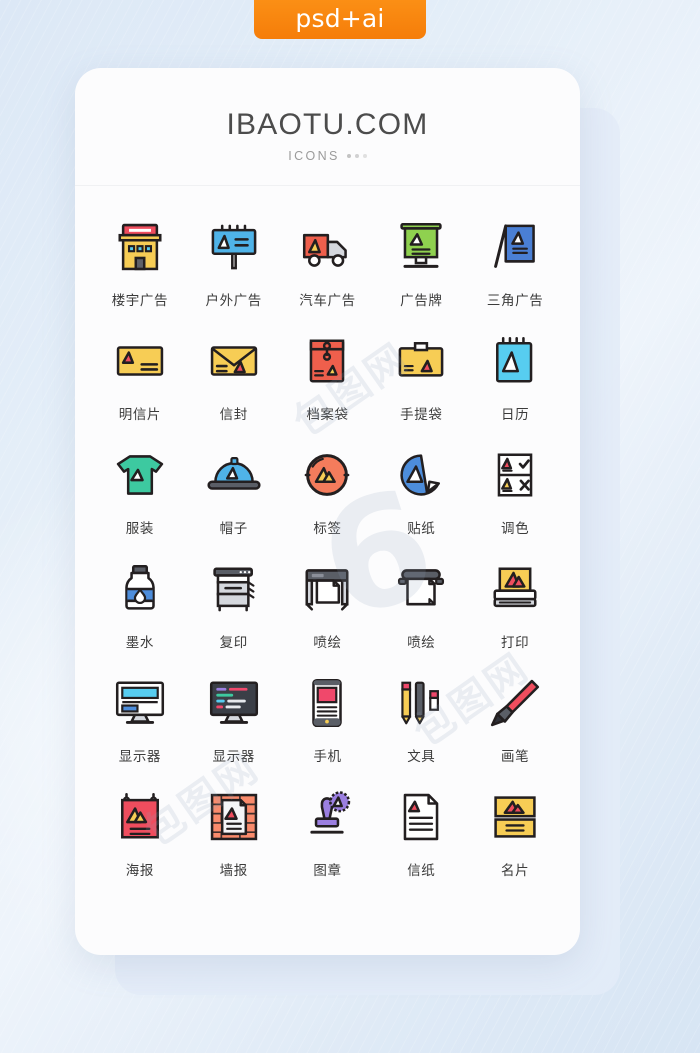 This screenshot has width=700, height=1053. I want to click on copier-icon, so click(234, 589).